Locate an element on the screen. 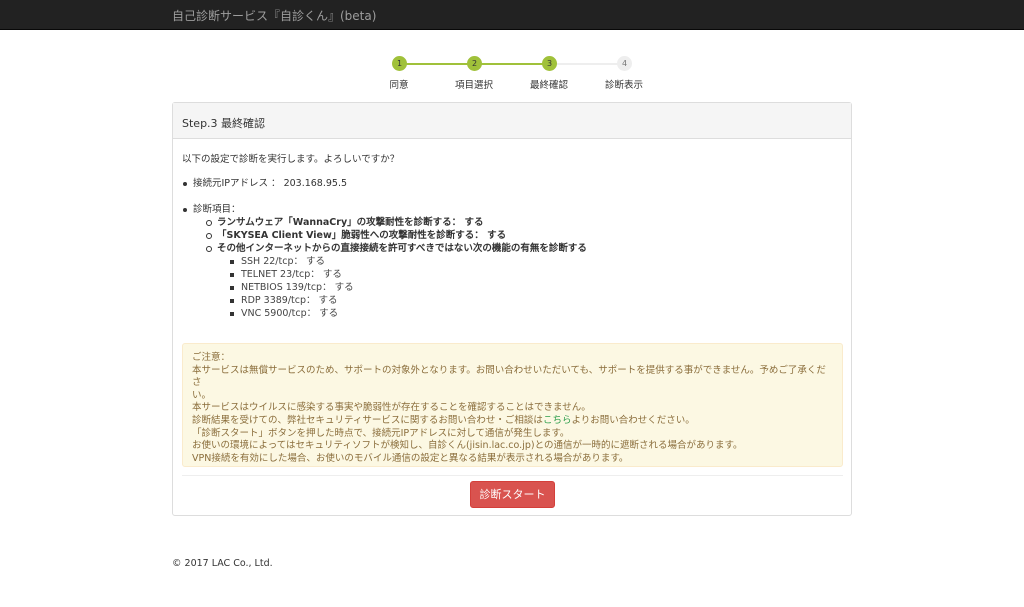 The width and height of the screenshot is (1024, 607). step-4-circle: 4 is located at coordinates (624, 63).